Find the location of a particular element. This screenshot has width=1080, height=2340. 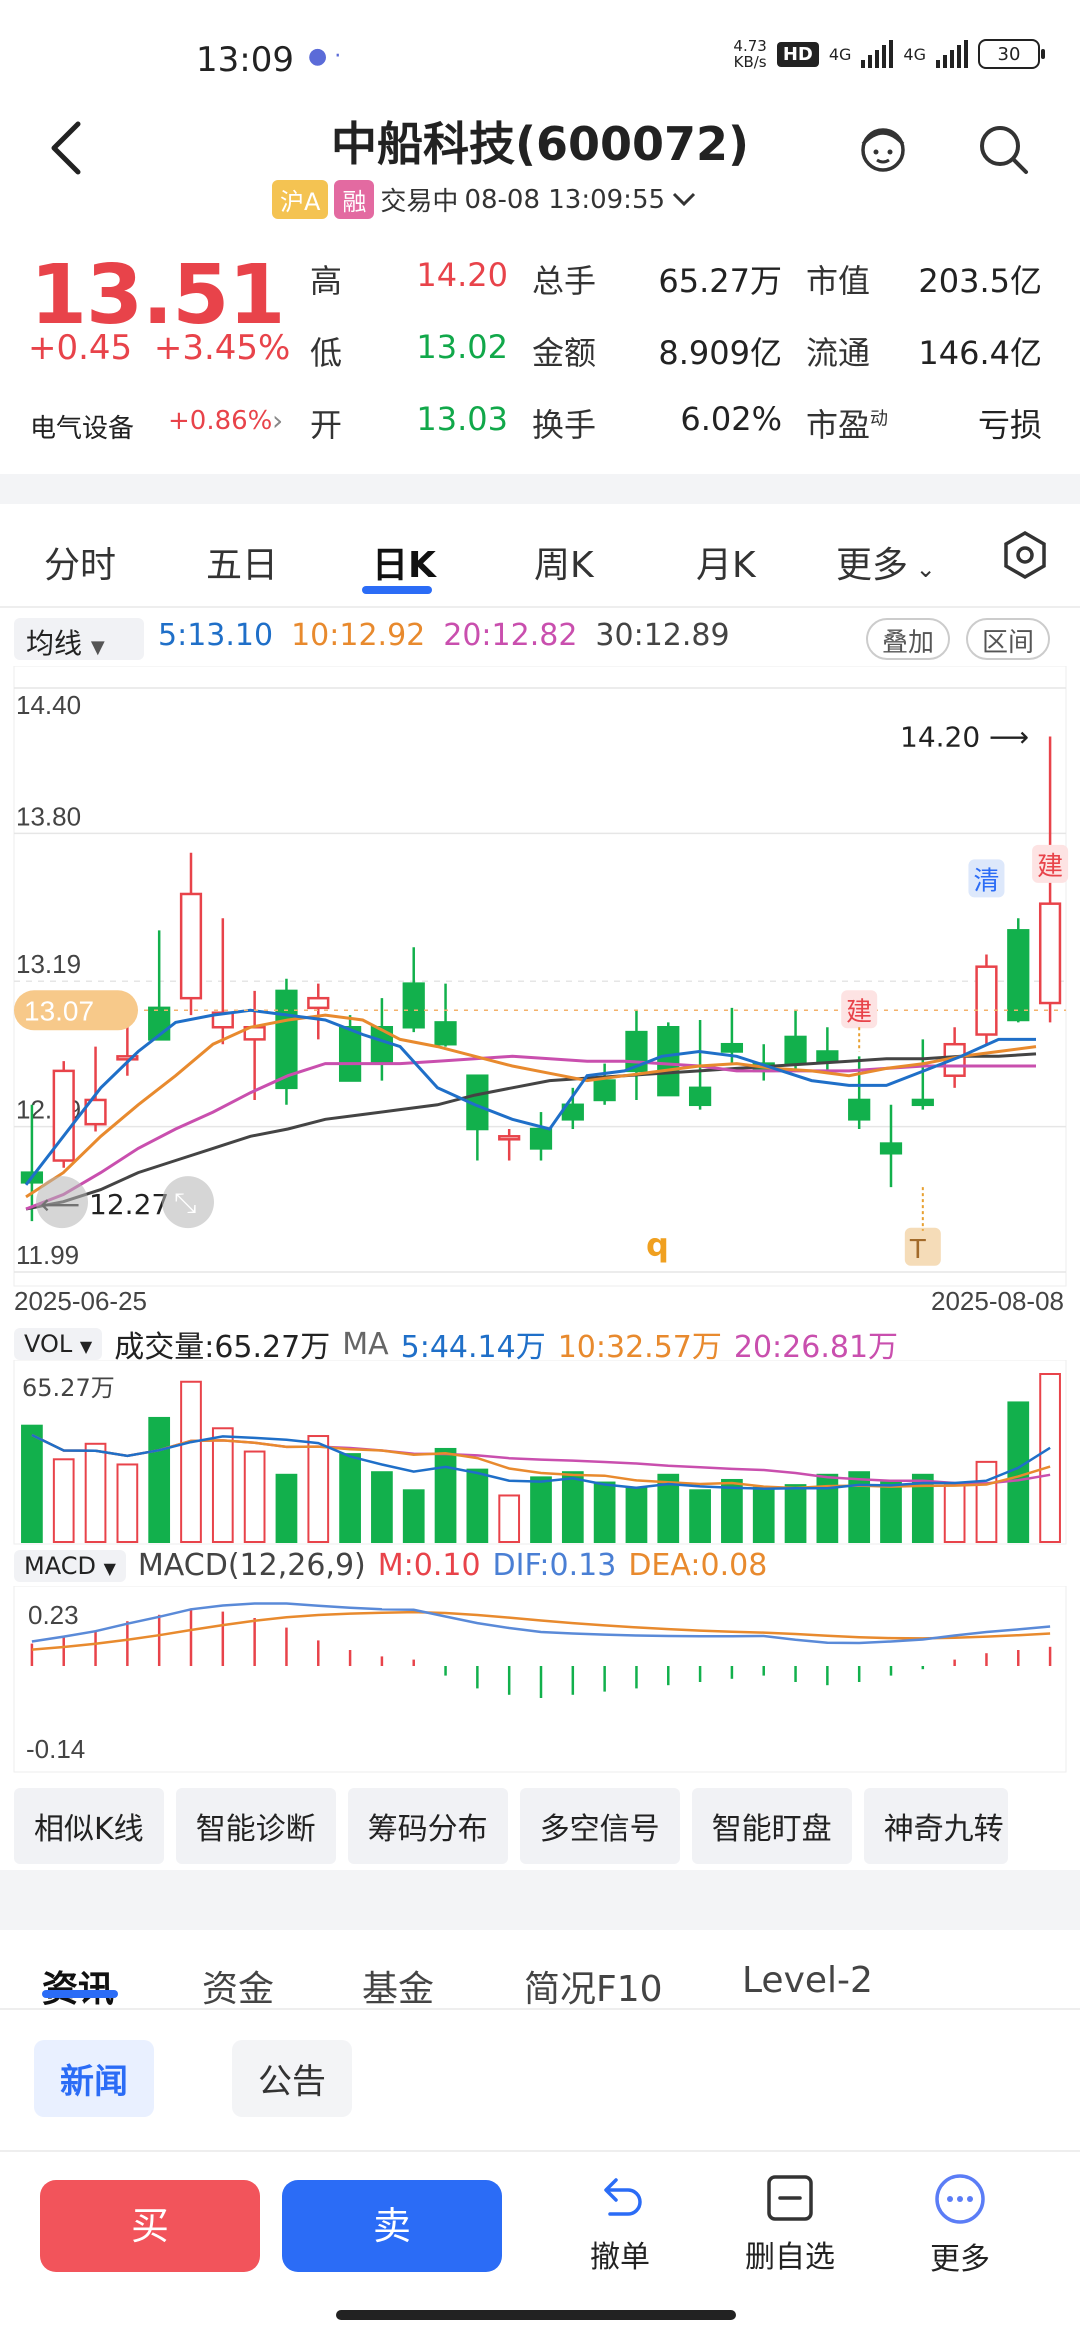

chip-announcement: 公告 is located at coordinates (292, 2078).